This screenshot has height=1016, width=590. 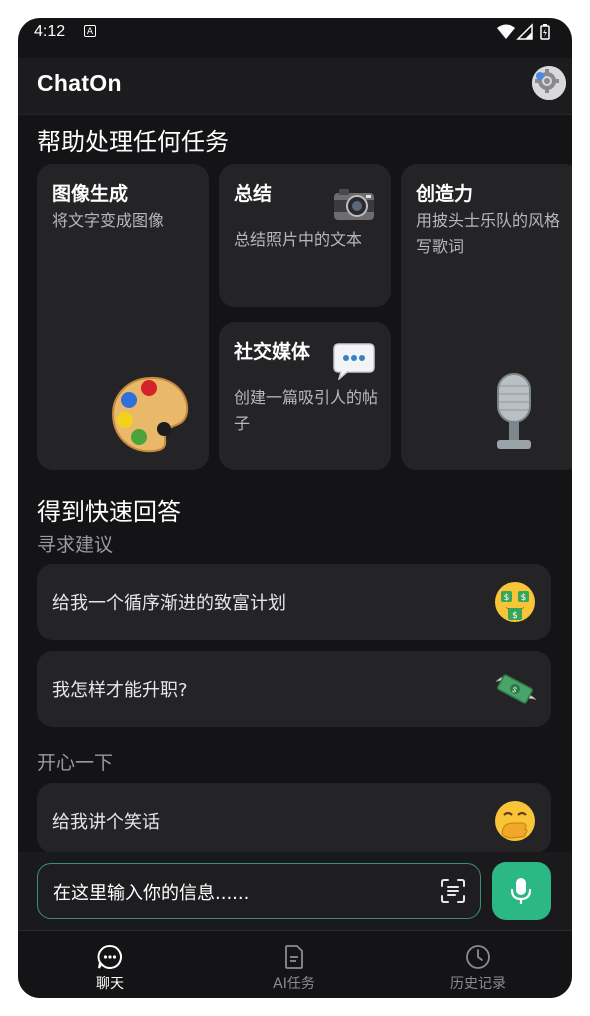 I want to click on tab-label: 历史记录, so click(x=478, y=984).